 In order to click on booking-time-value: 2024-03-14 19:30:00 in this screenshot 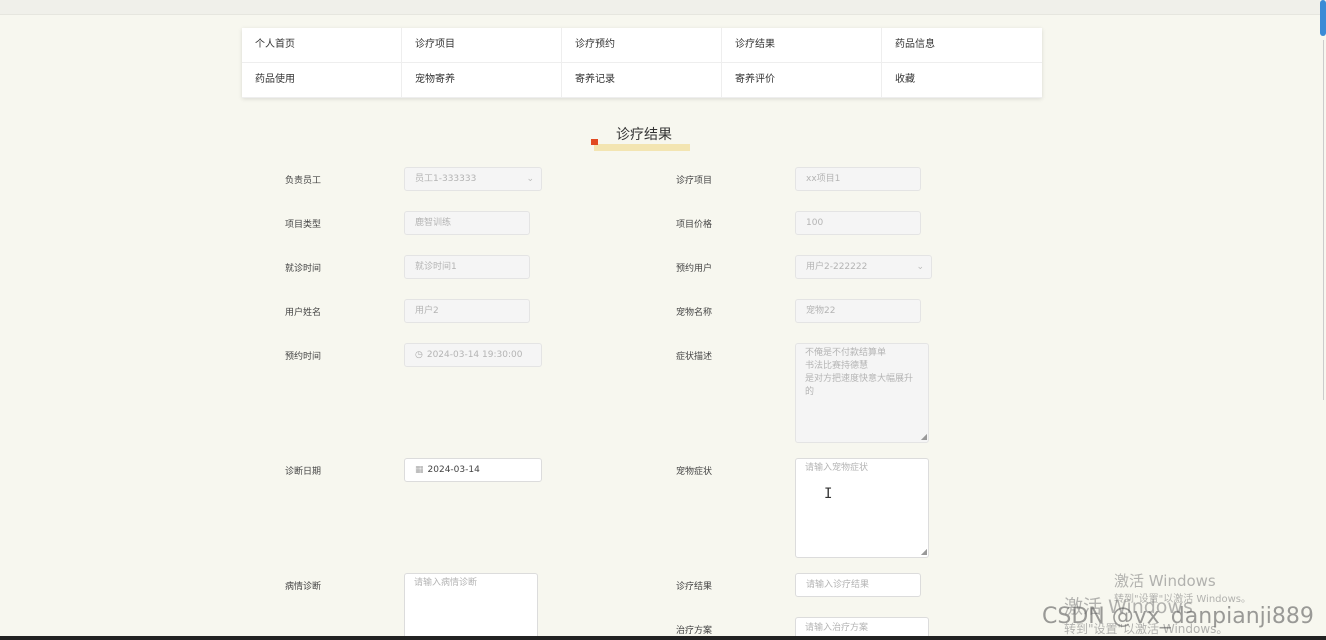, I will do `click(474, 355)`.